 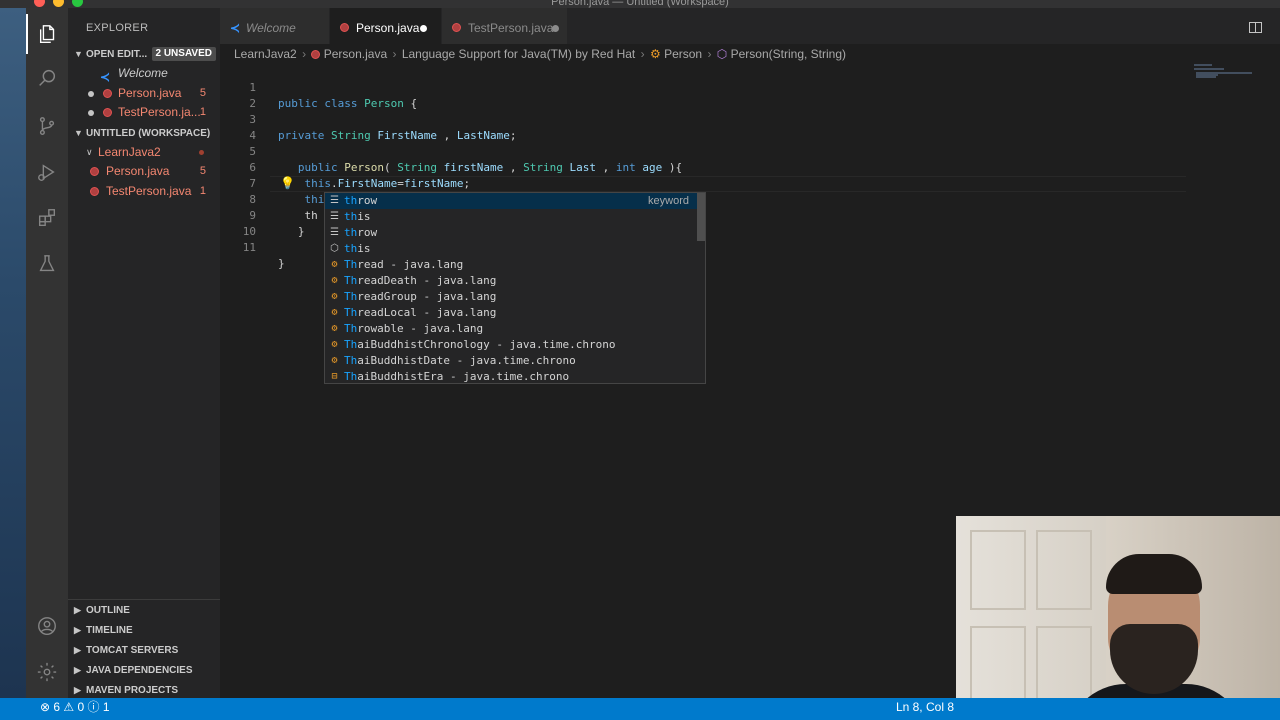 I want to click on section-label: OUTLINE, so click(x=108, y=610).